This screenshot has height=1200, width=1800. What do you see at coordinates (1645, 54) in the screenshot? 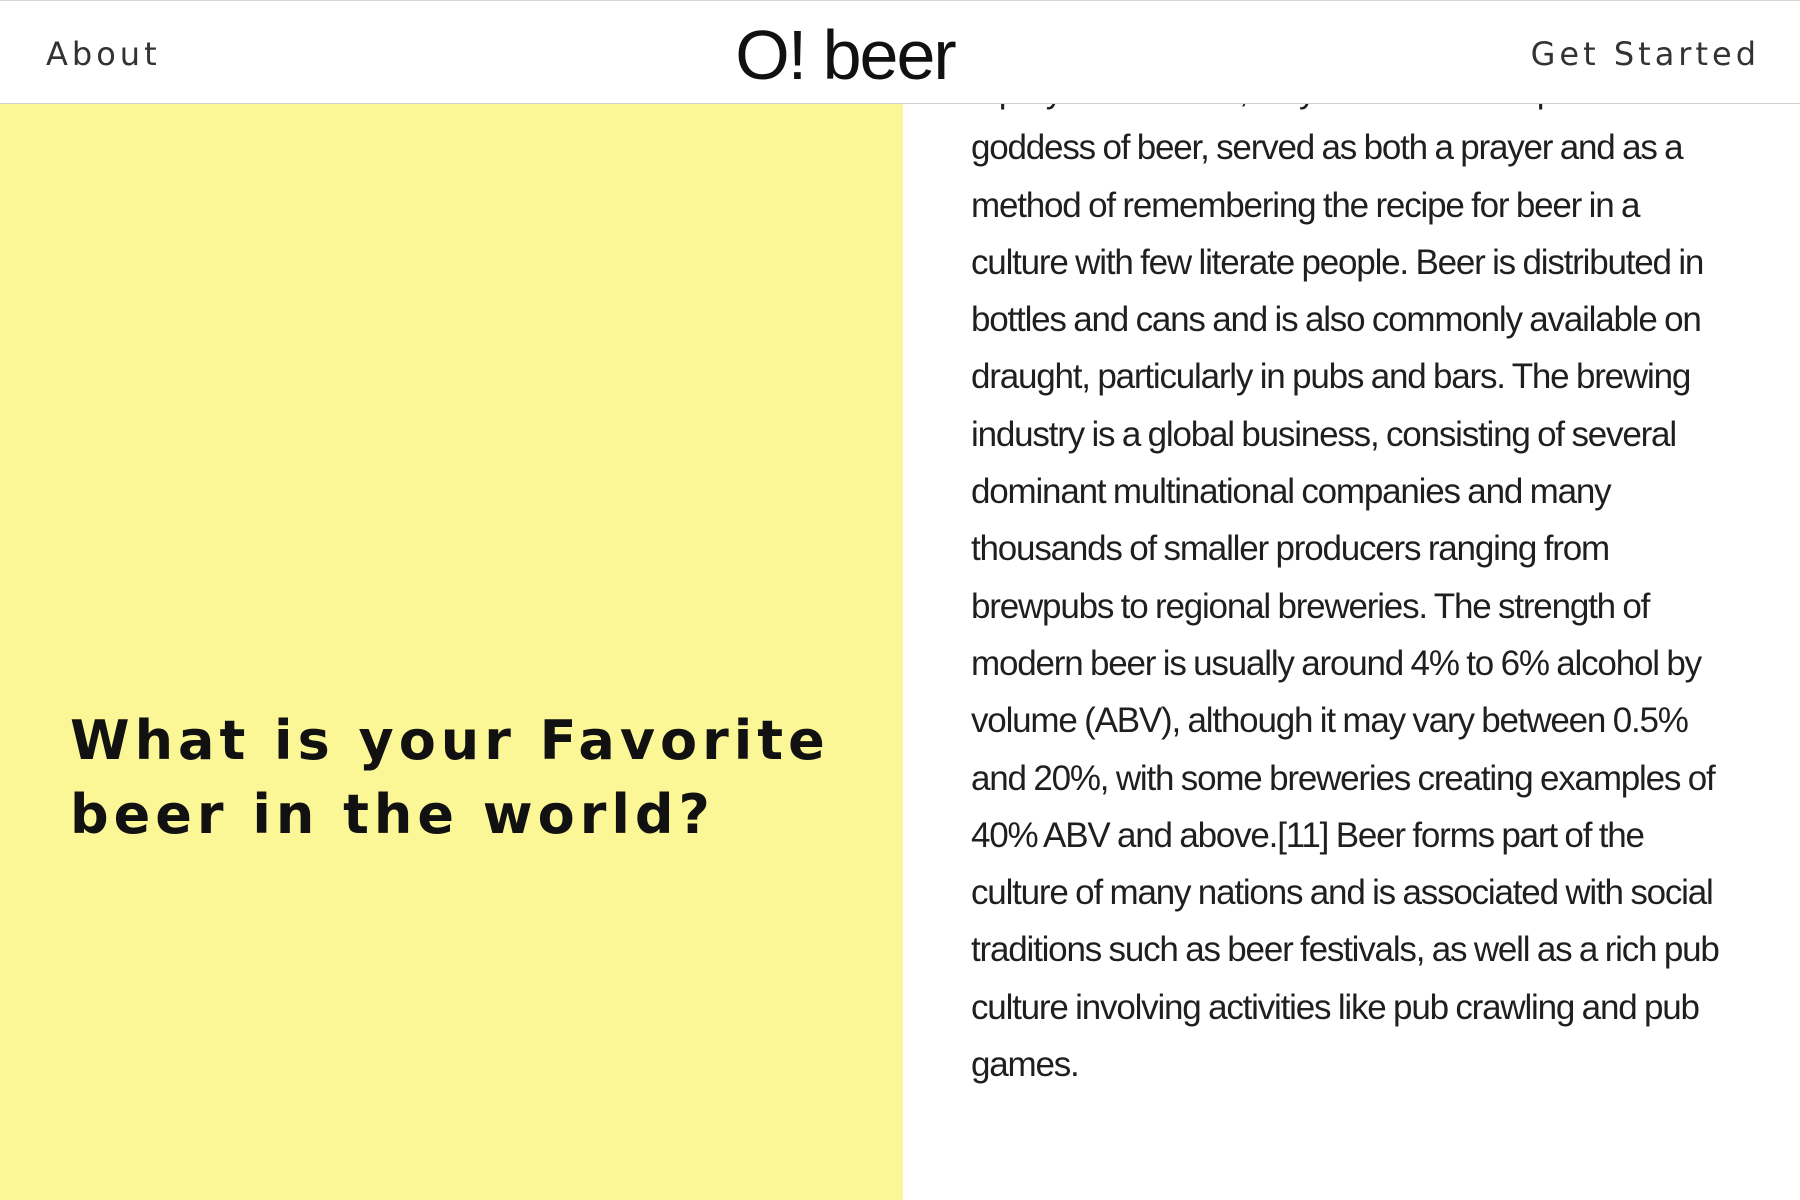
I see `nav-get-started-link: Get Started` at bounding box center [1645, 54].